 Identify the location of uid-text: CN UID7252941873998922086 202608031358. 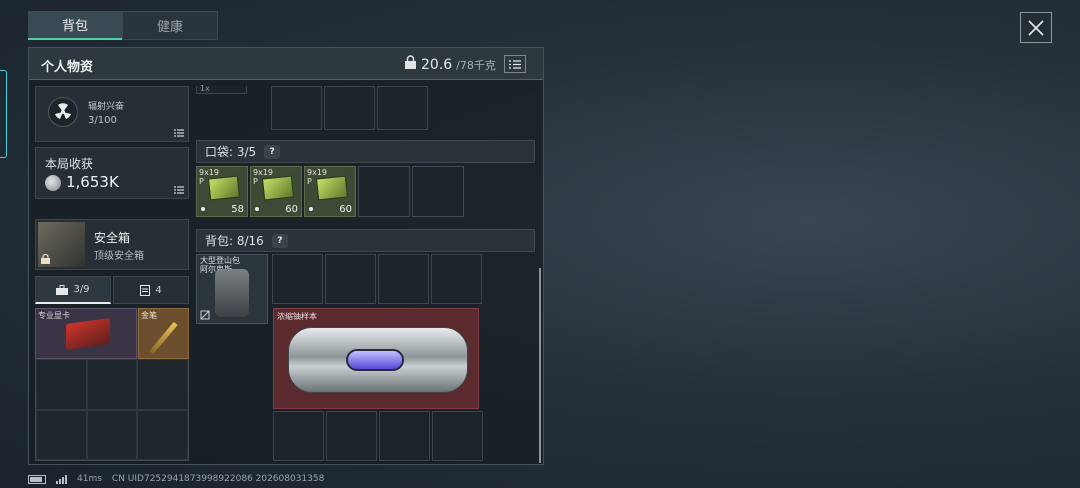
(218, 479).